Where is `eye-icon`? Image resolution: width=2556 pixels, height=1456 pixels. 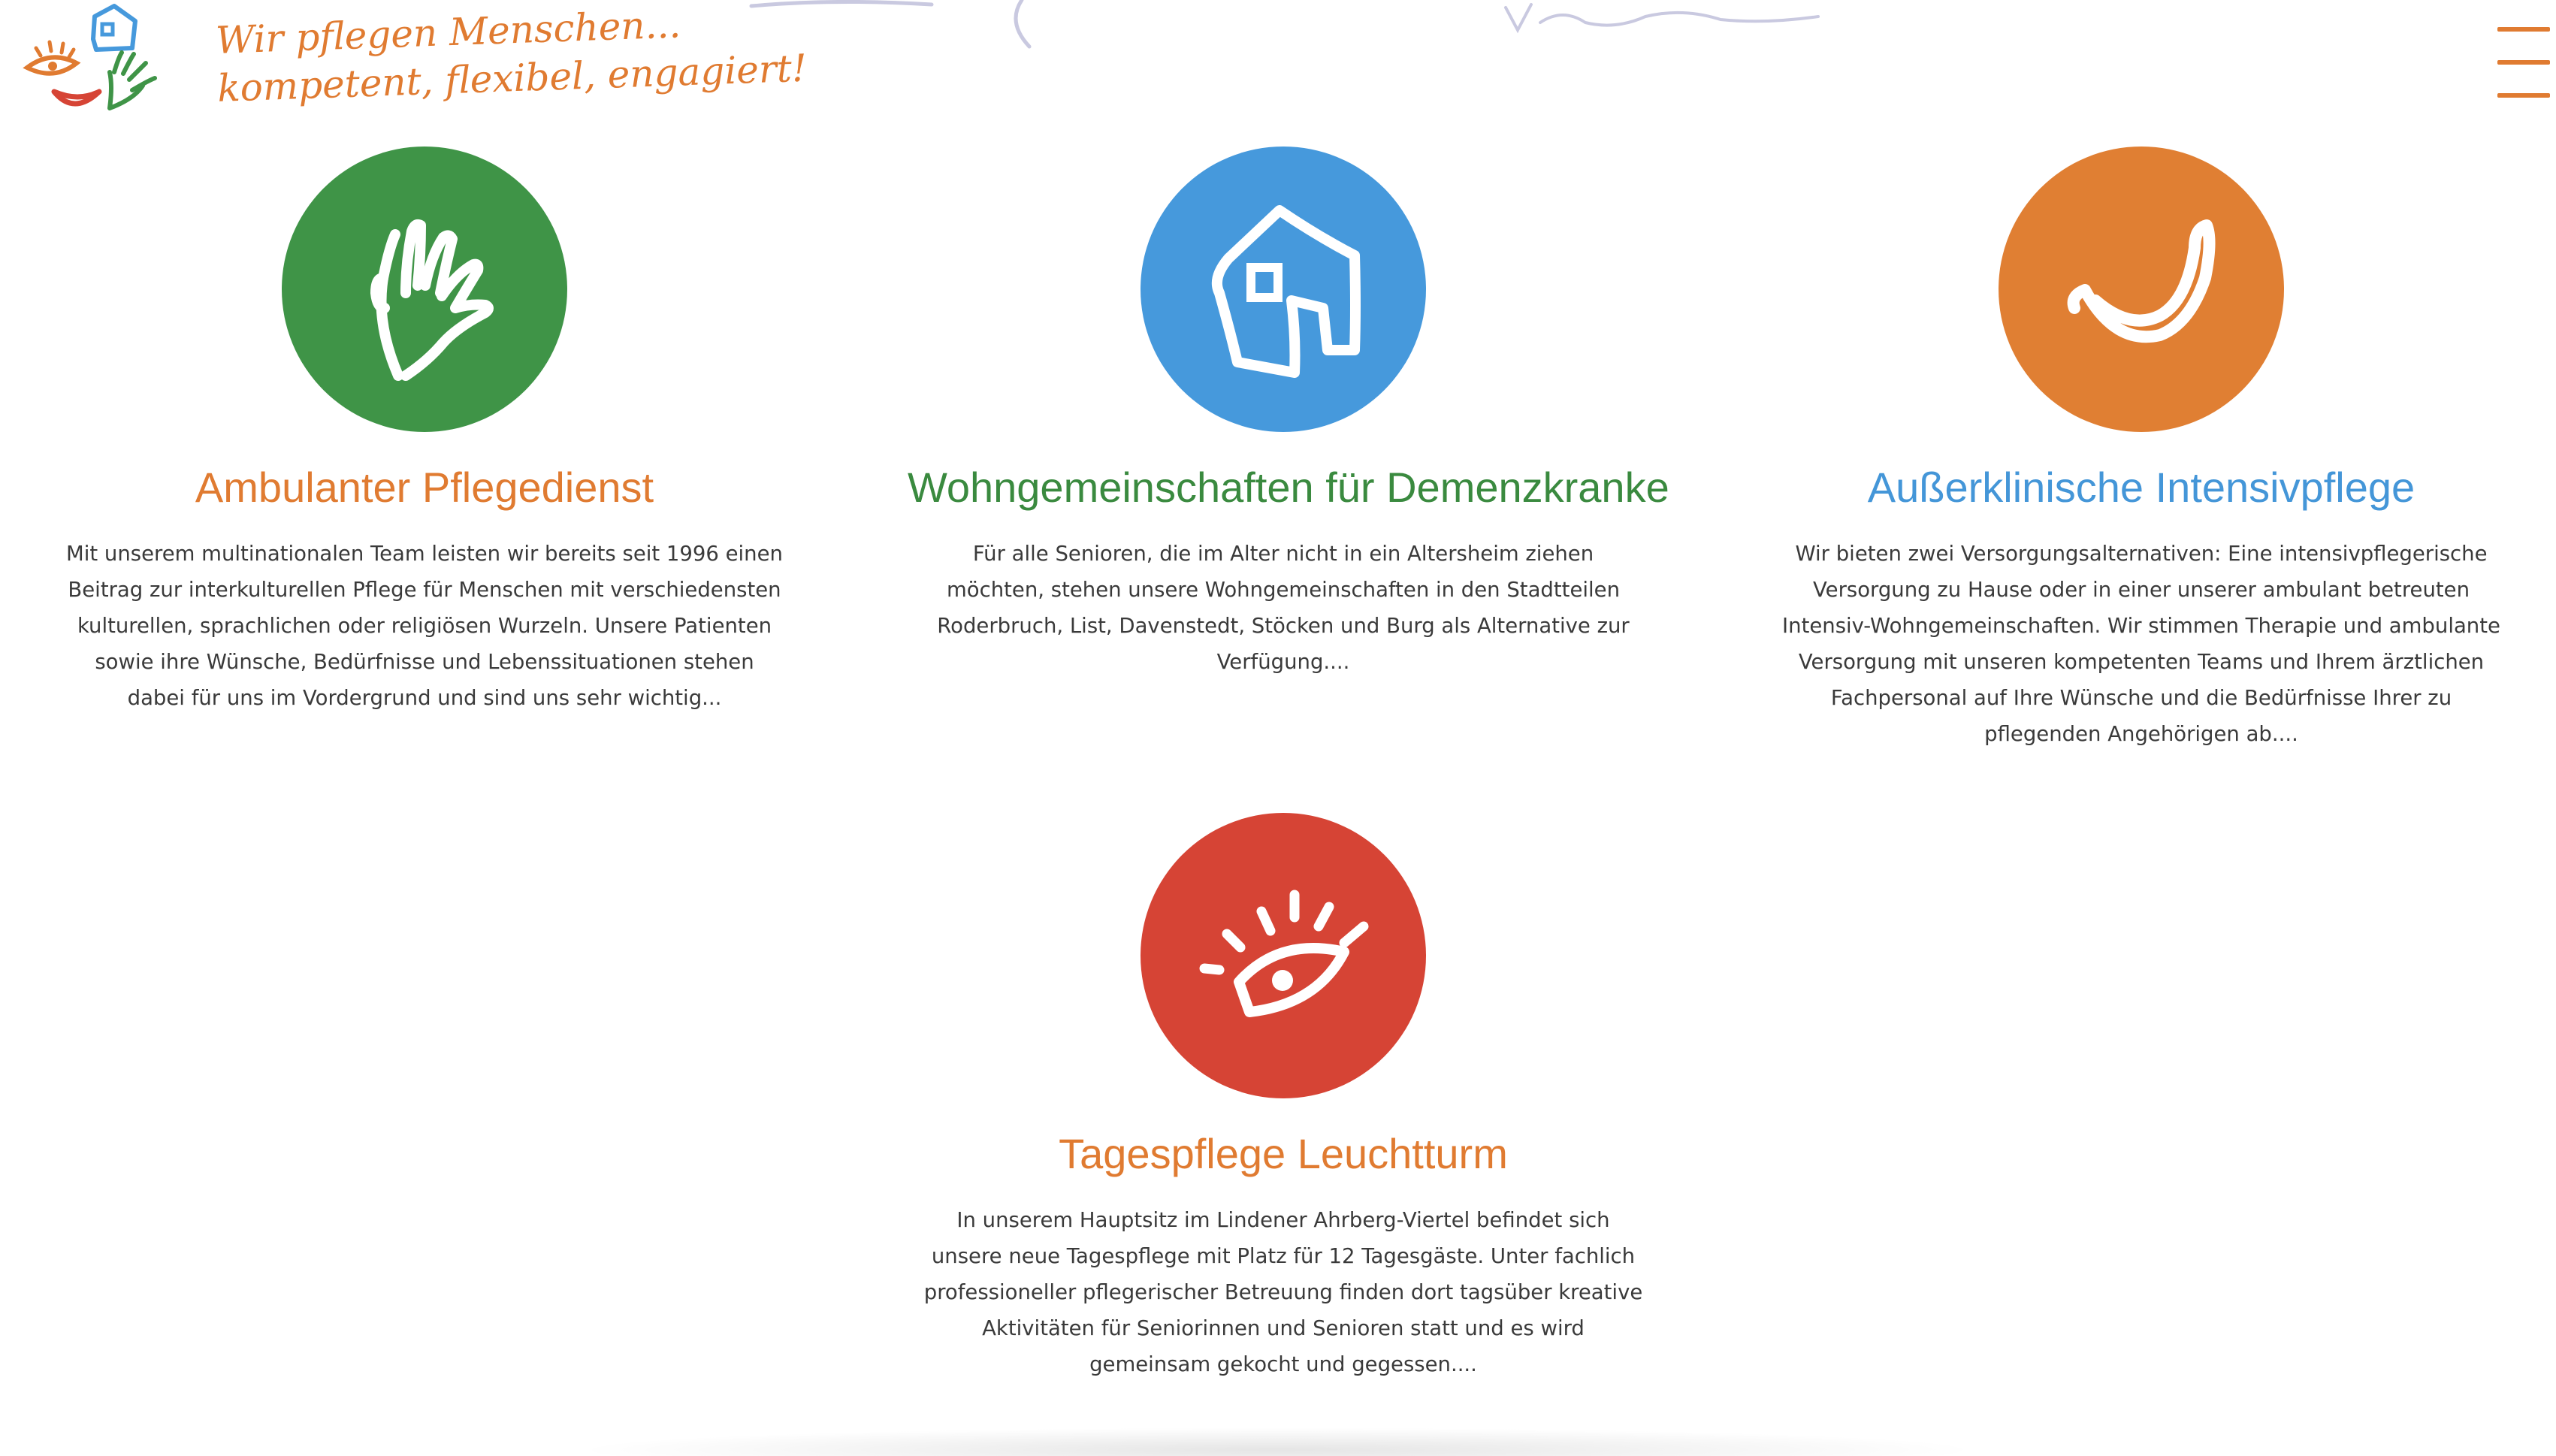 eye-icon is located at coordinates (1284, 953).